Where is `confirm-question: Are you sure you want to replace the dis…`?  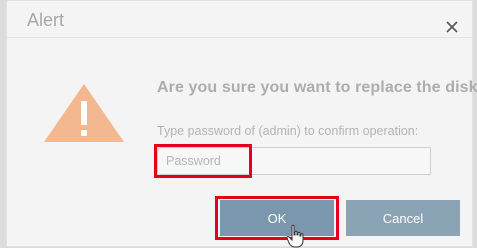
confirm-question: Are you sure you want to replace the dis… is located at coordinates (317, 87).